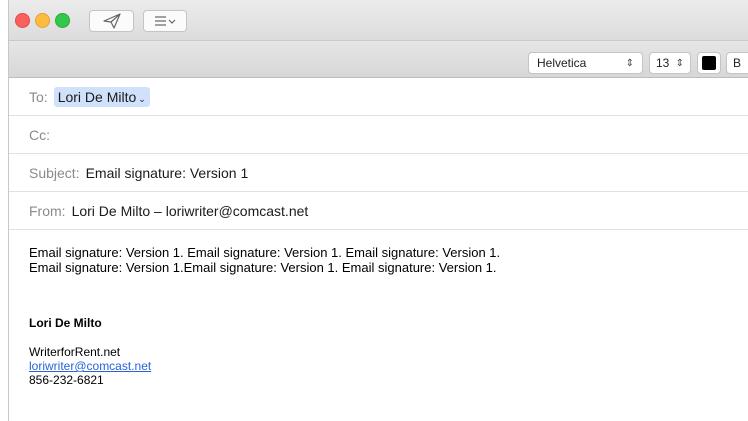  Describe the element at coordinates (62, 20) in the screenshot. I see `zoom-button` at that location.